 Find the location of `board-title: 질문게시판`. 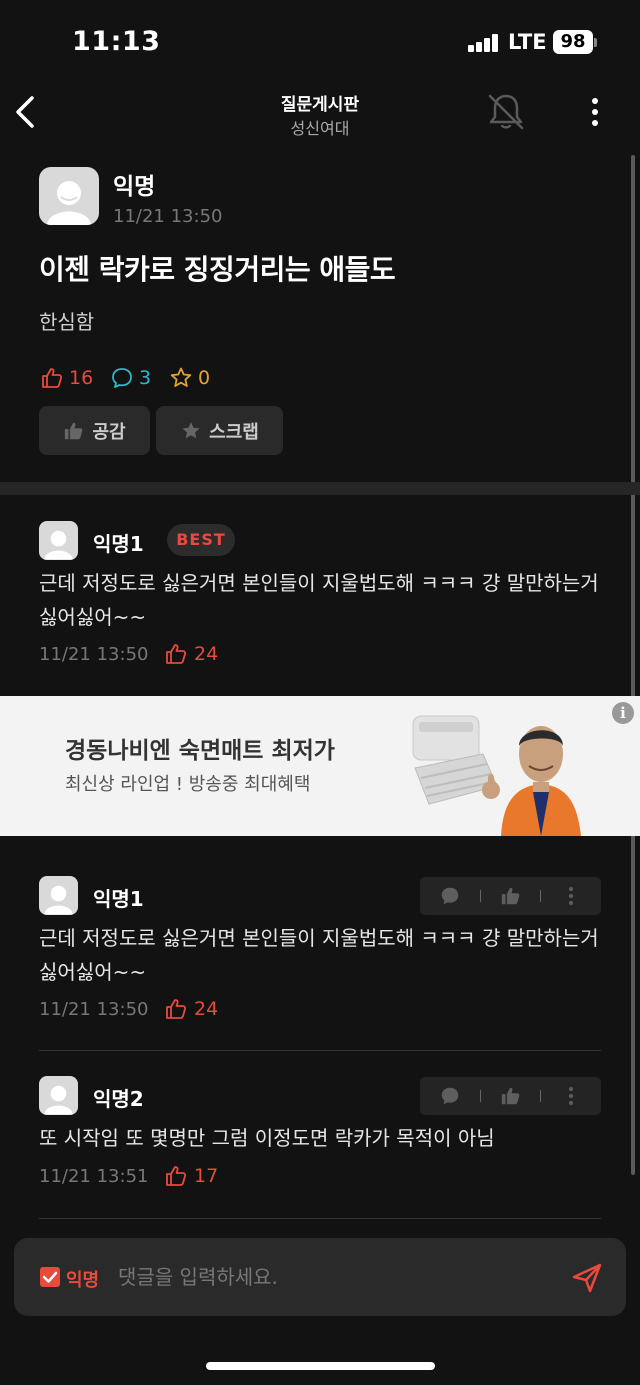

board-title: 질문게시판 is located at coordinates (320, 105).